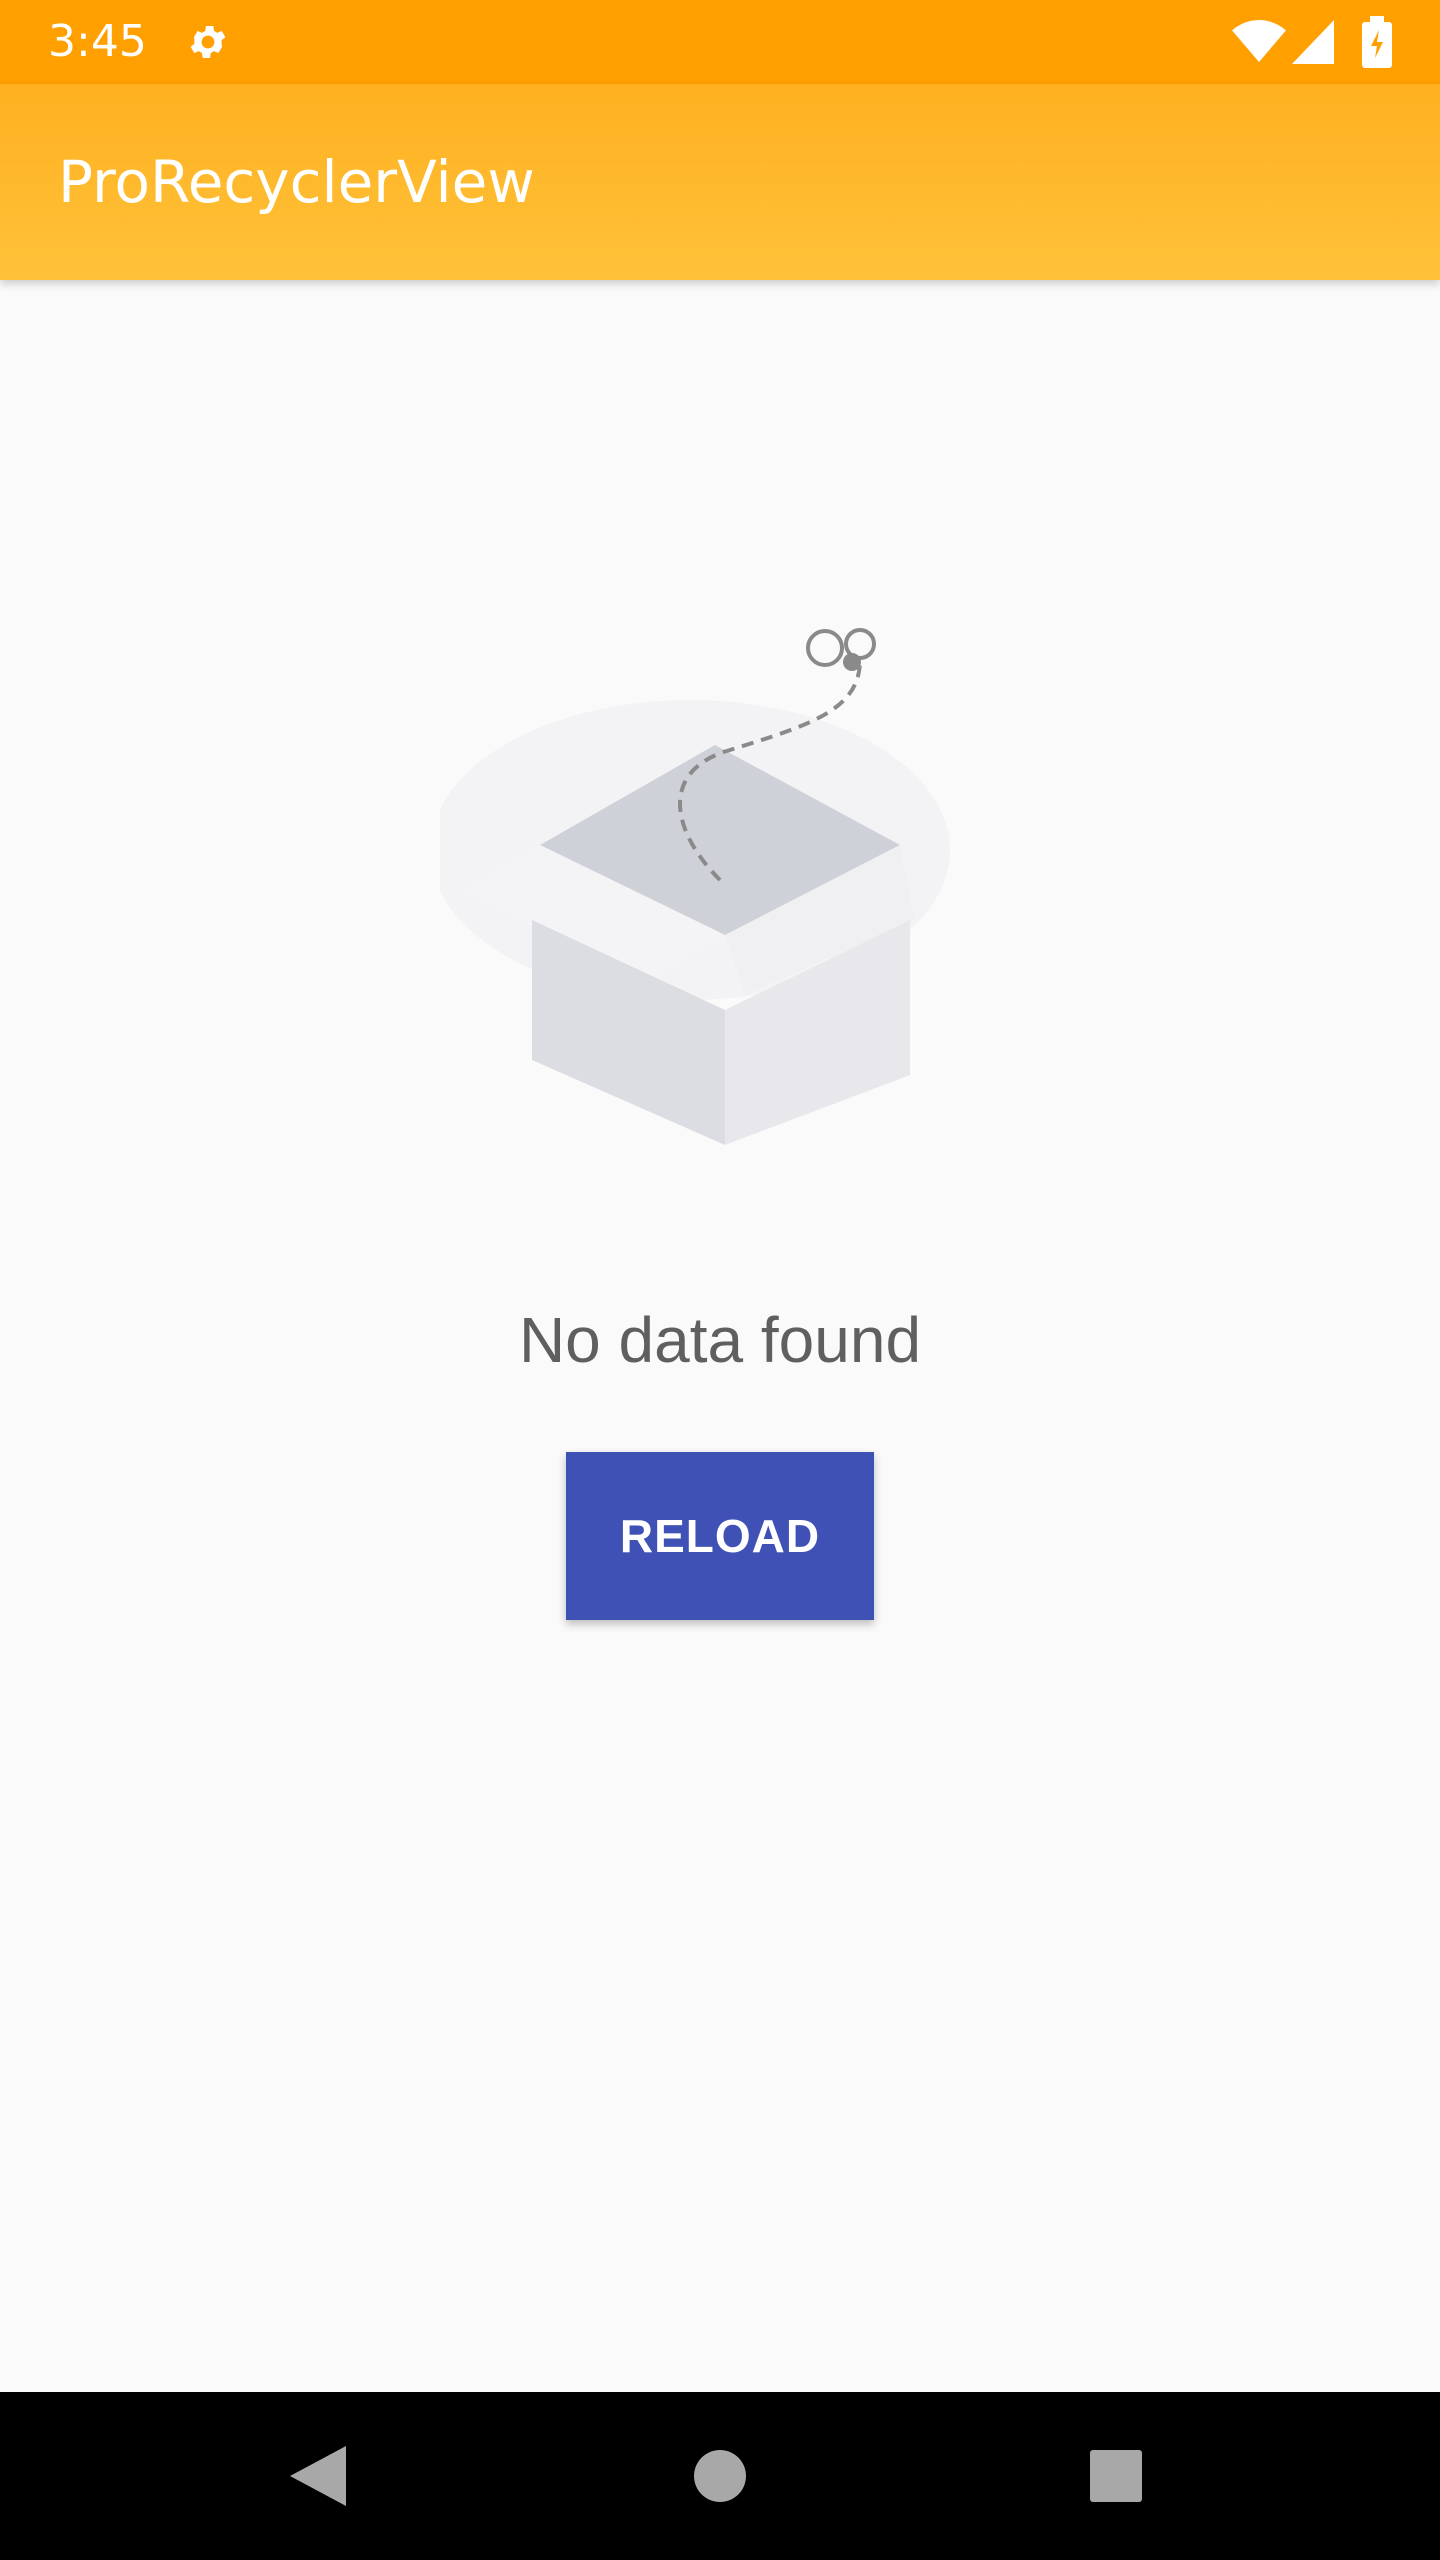 The image size is (1440, 2560). I want to click on status-time: 3:45, so click(97, 41).